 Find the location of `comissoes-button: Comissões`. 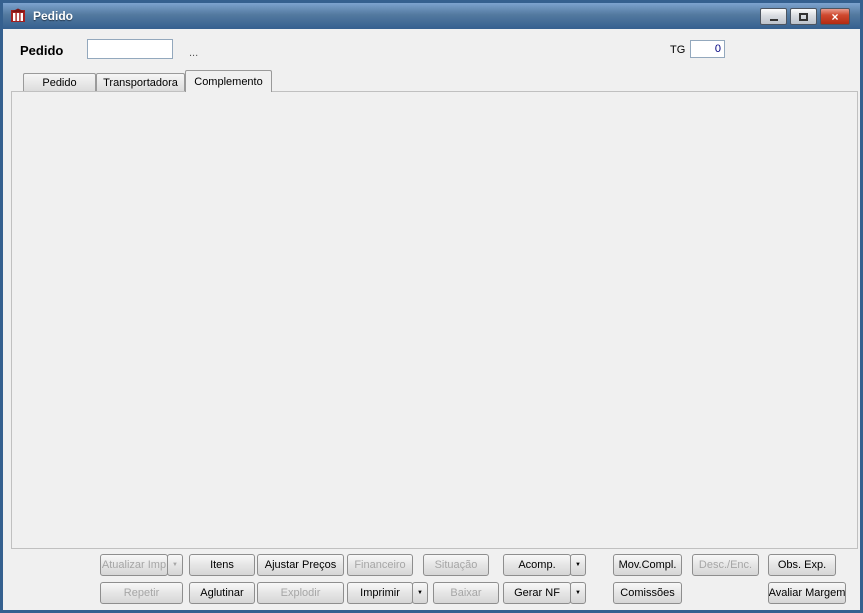

comissoes-button: Comissões is located at coordinates (647, 593).